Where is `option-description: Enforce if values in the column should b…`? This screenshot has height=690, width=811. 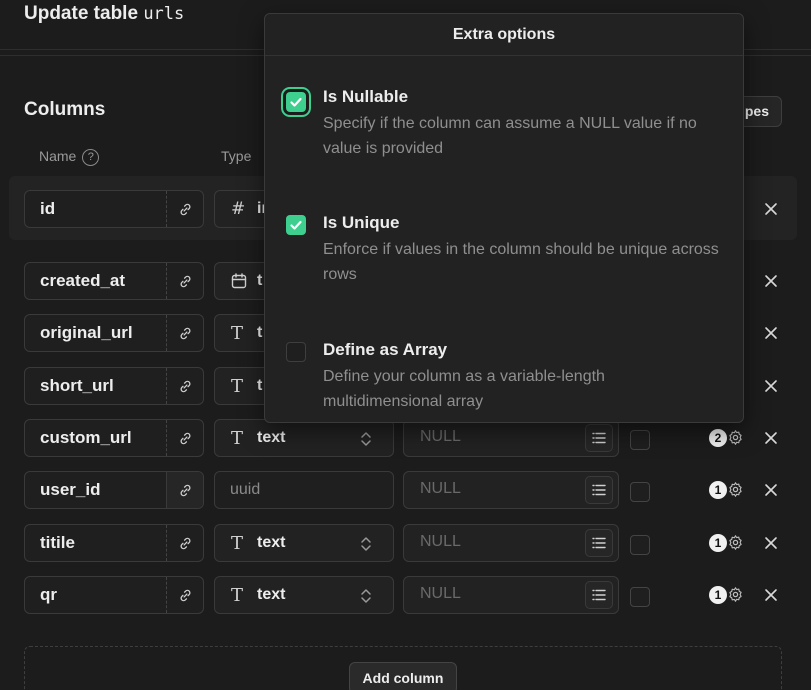 option-description: Enforce if values in the column should b… is located at coordinates (521, 262).